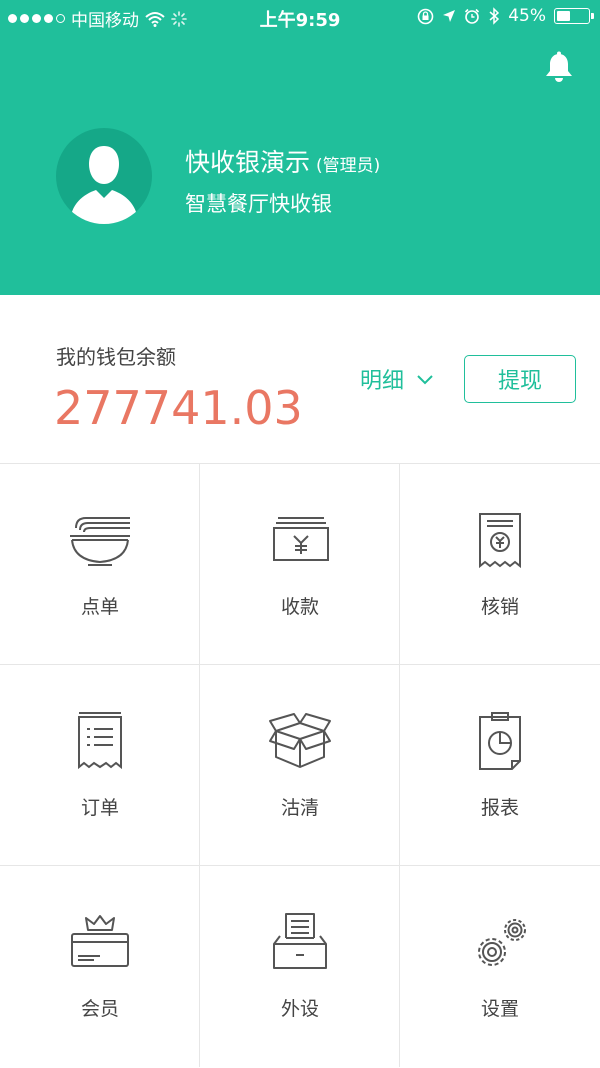  Describe the element at coordinates (449, 16) in the screenshot. I see `location-icon` at that location.